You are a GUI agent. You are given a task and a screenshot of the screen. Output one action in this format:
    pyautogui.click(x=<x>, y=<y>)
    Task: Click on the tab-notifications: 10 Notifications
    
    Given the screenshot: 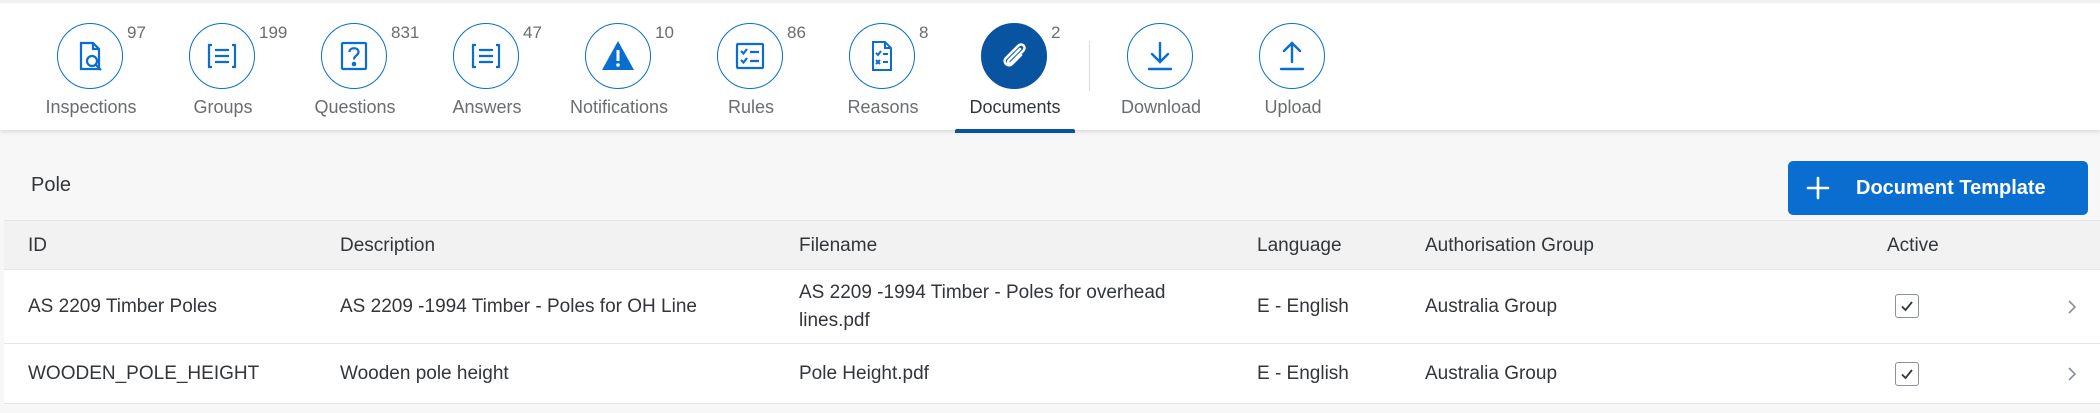 What is the action you would take?
    pyautogui.click(x=619, y=77)
    